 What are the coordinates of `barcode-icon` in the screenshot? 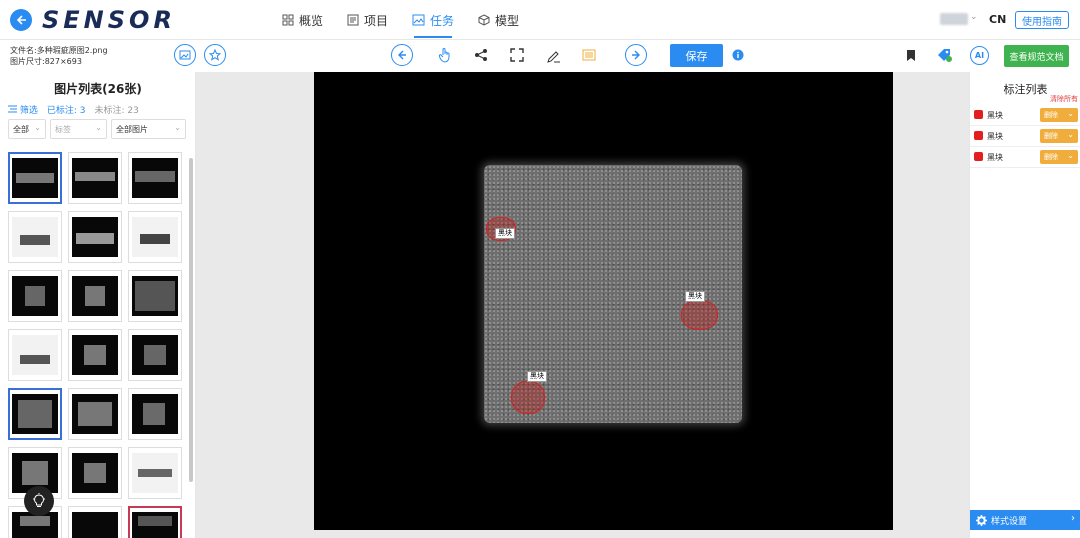 It's located at (589, 55).